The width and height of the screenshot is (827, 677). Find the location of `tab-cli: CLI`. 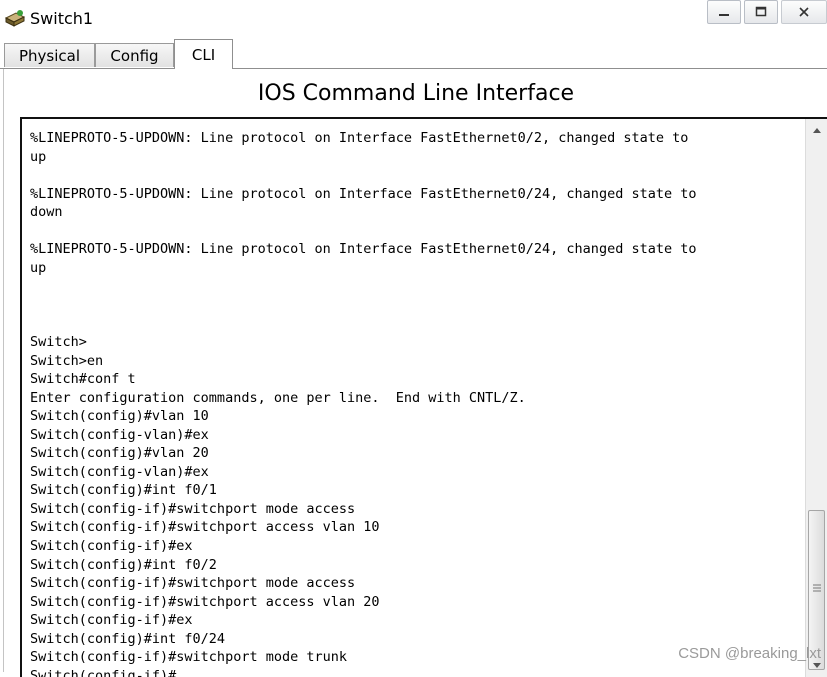

tab-cli: CLI is located at coordinates (203, 54).